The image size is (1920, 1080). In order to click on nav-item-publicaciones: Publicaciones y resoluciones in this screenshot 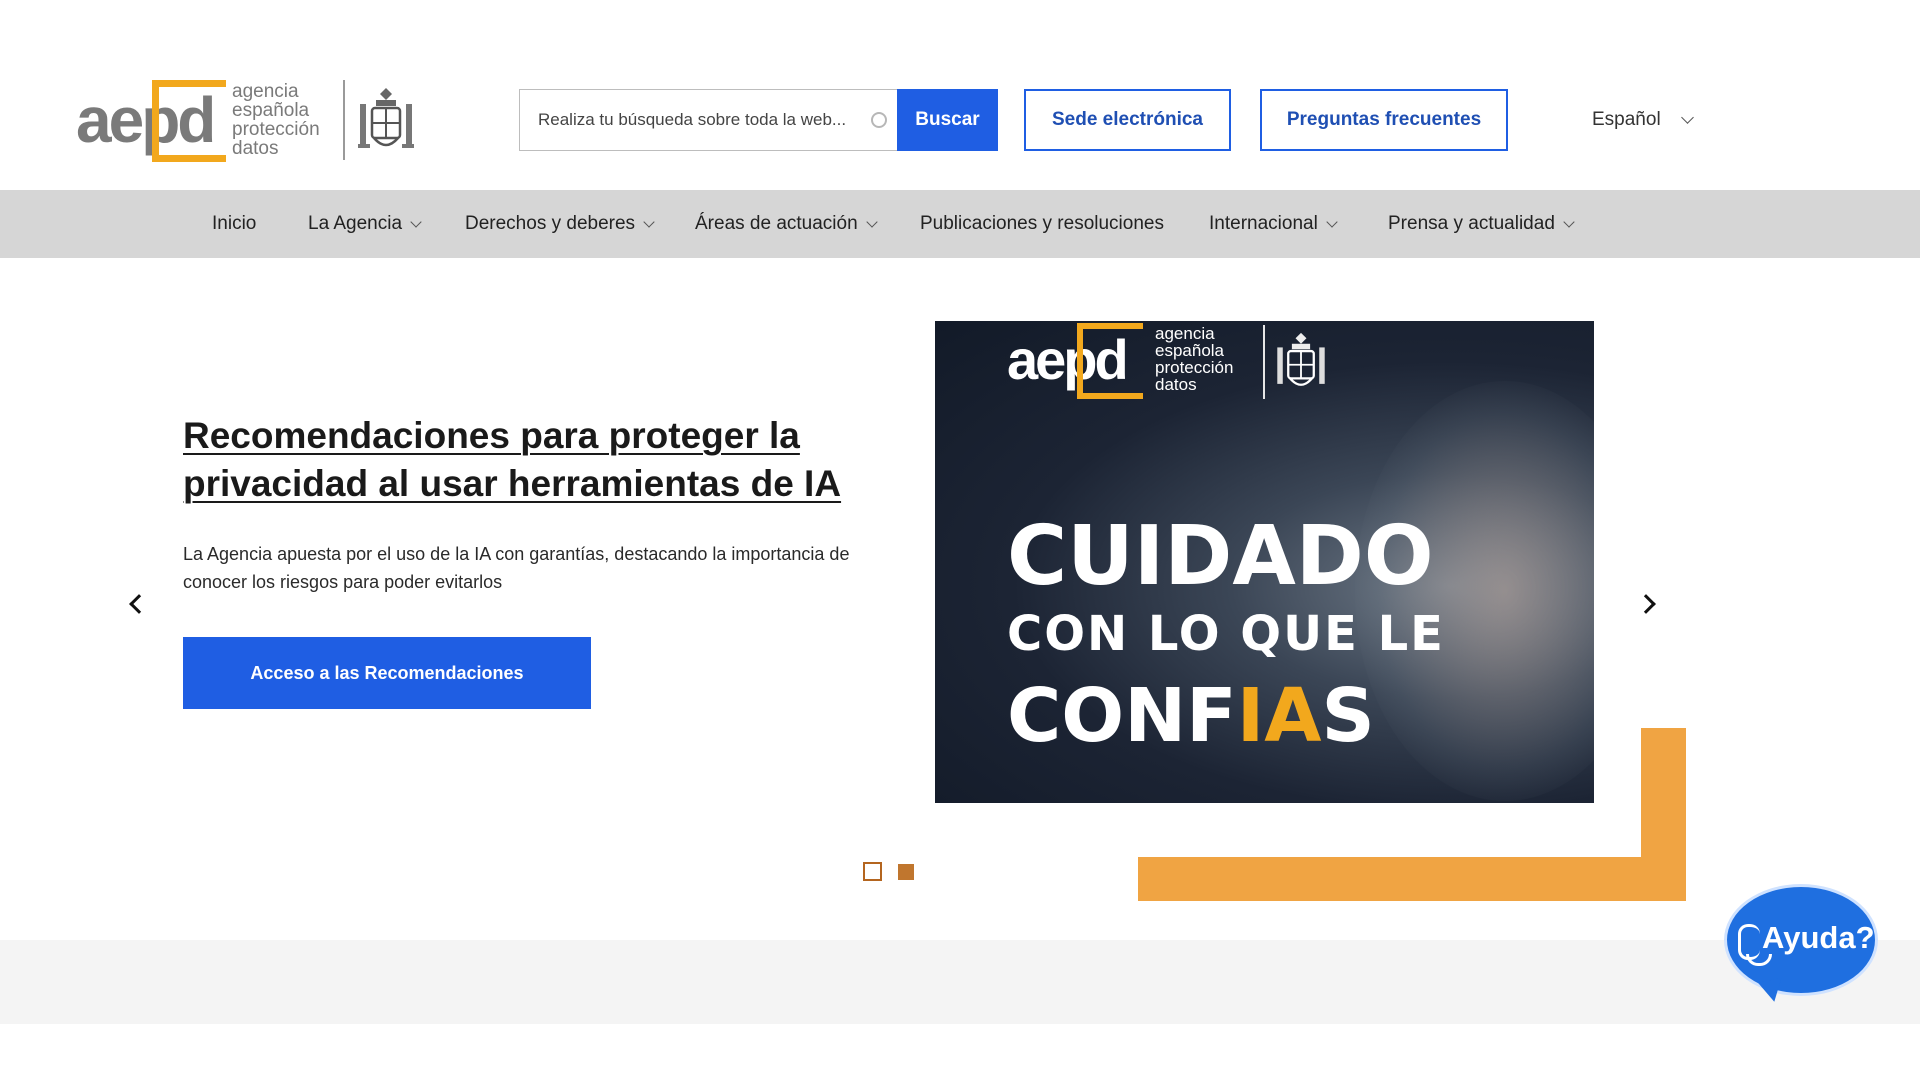, I will do `click(1042, 224)`.